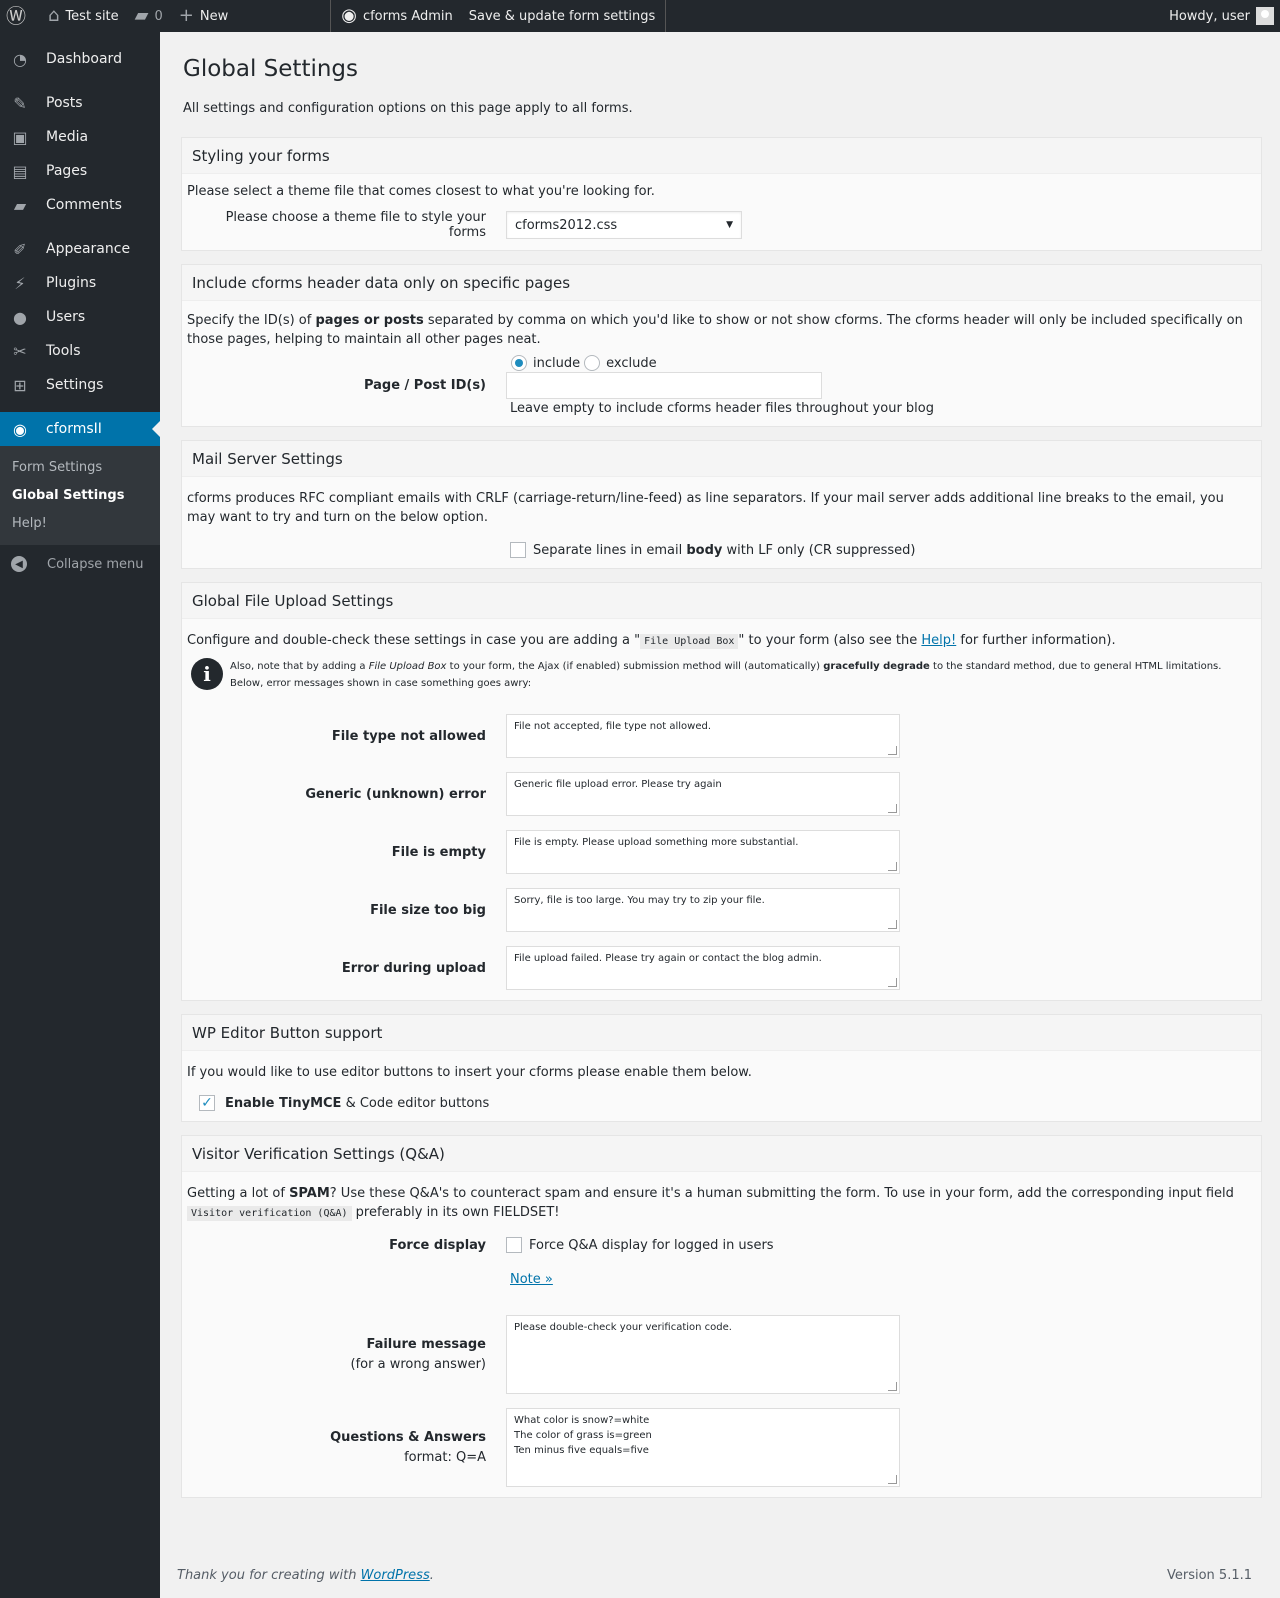  I want to click on check-text: with LF only (CR suppressed), so click(819, 550).